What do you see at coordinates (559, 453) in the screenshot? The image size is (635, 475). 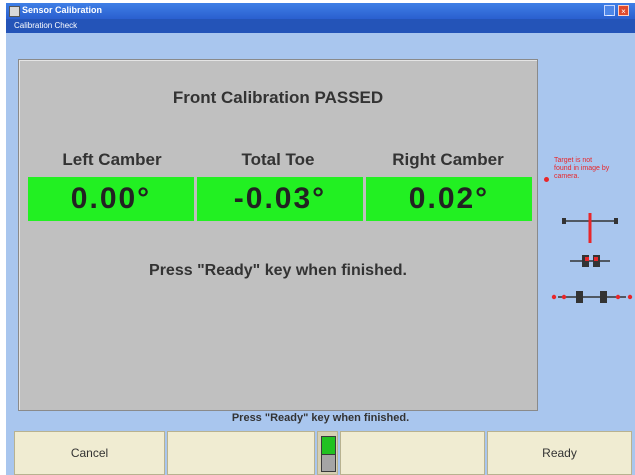 I see `ready-button: Ready` at bounding box center [559, 453].